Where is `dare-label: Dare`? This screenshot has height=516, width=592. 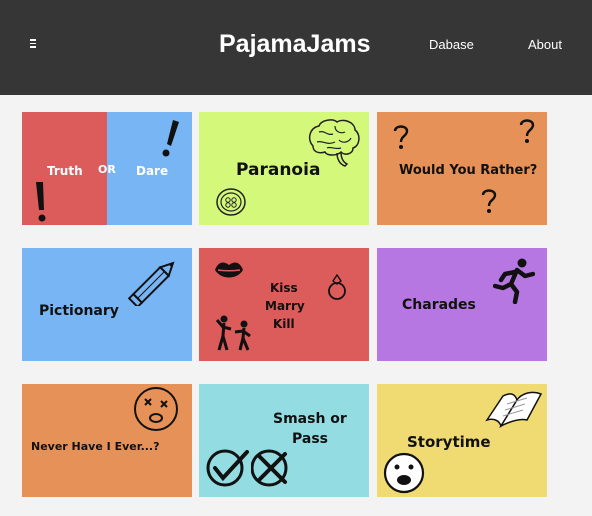
dare-label: Dare is located at coordinates (152, 171).